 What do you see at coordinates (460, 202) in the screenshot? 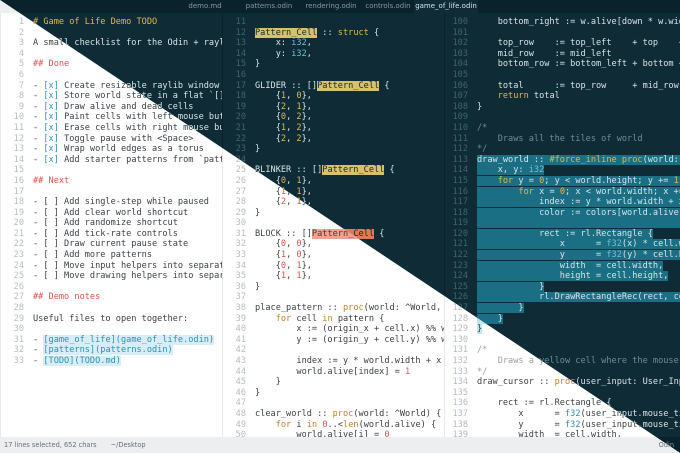
I see `line-number: 117` at bounding box center [460, 202].